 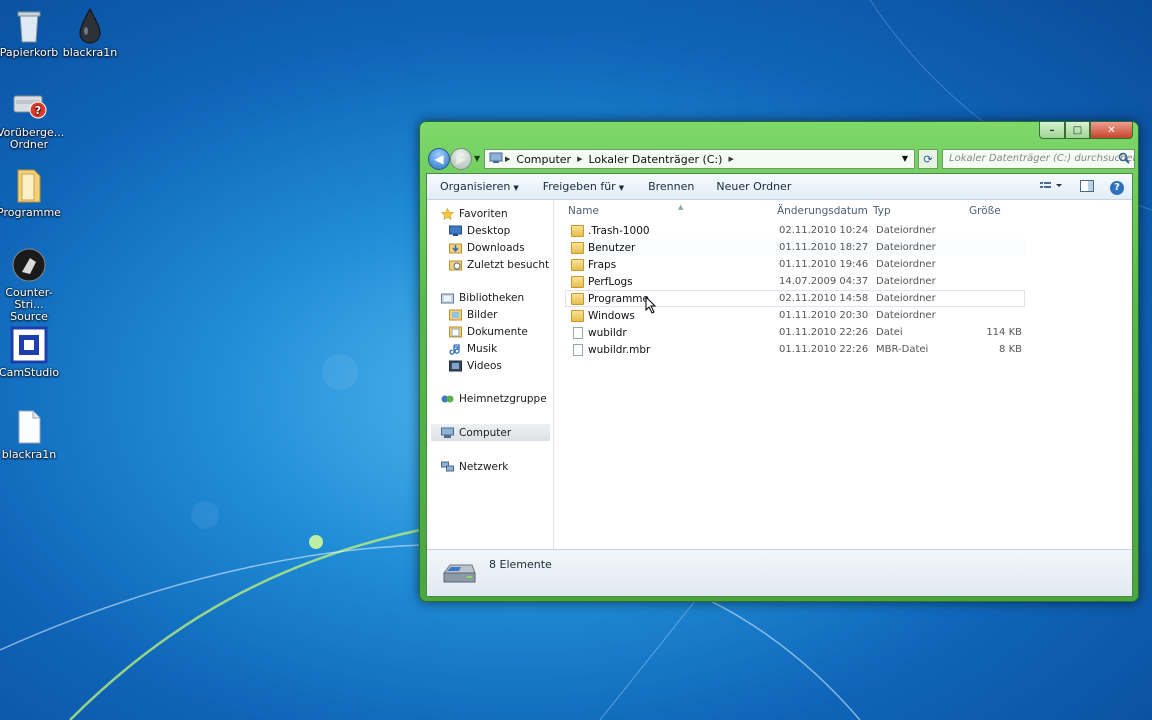 I want to click on item-count: 8 Elemente, so click(x=520, y=564).